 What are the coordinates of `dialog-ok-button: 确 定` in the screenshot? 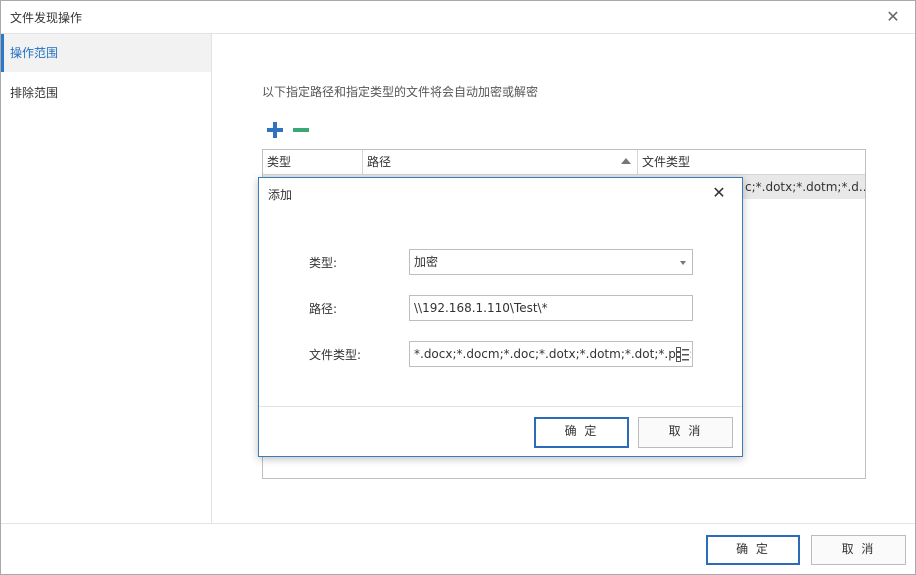 It's located at (581, 432).